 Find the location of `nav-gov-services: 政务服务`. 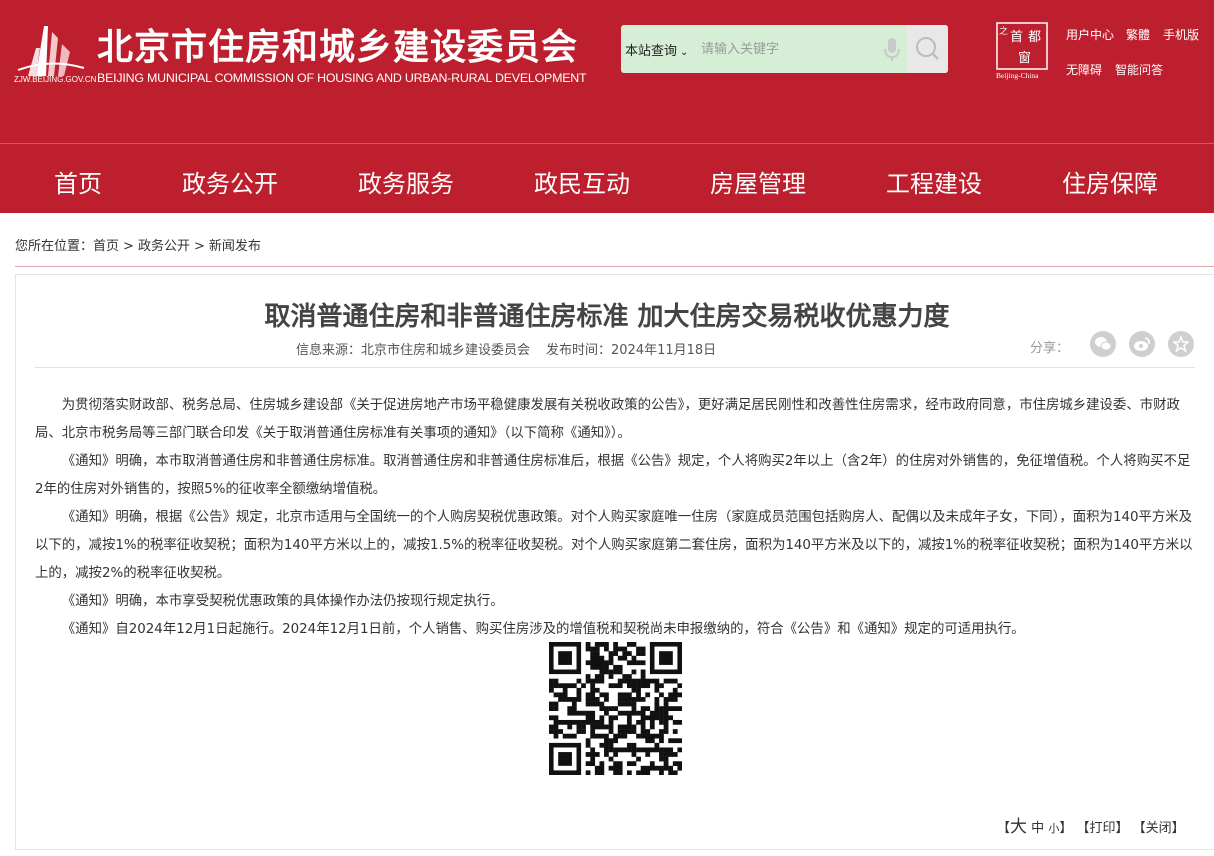

nav-gov-services: 政务服务 is located at coordinates (406, 181).